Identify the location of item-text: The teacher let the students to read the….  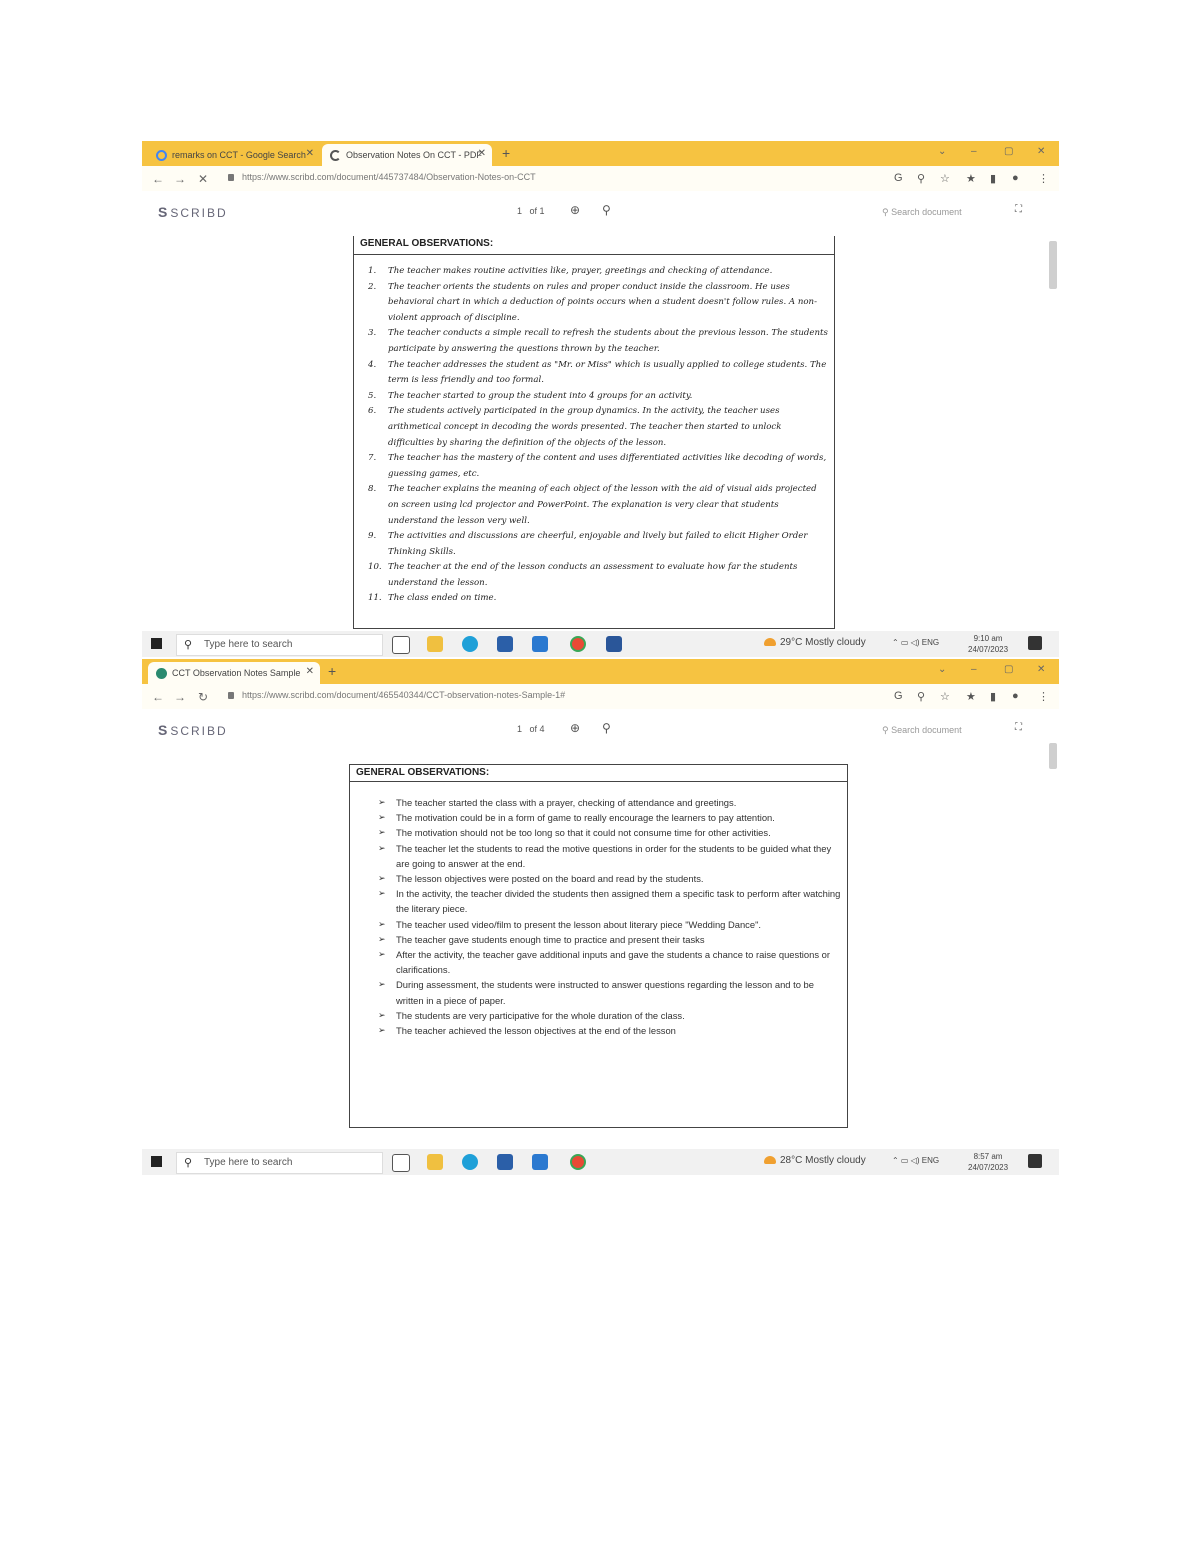
(614, 855).